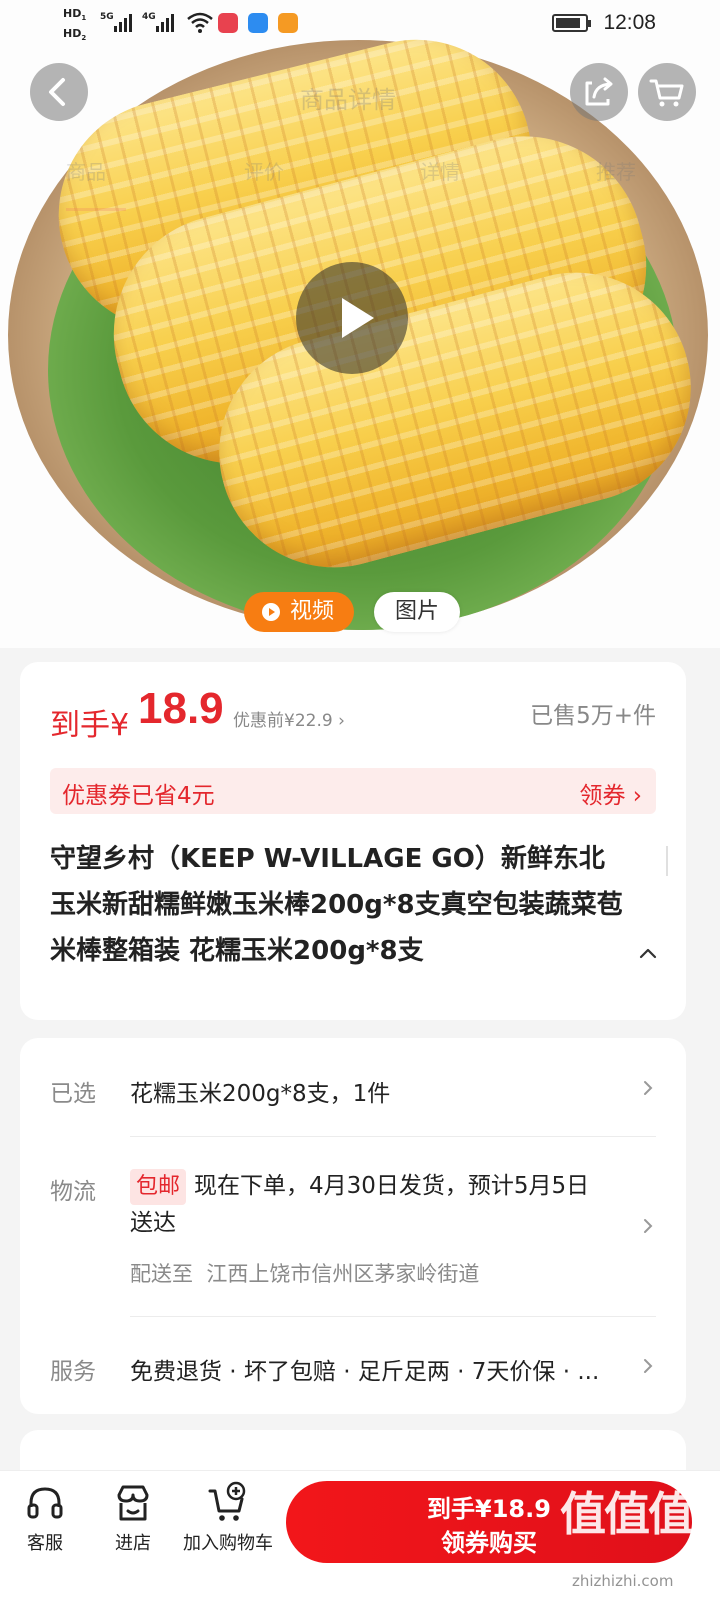  I want to click on photo-tab: 图片, so click(417, 612).